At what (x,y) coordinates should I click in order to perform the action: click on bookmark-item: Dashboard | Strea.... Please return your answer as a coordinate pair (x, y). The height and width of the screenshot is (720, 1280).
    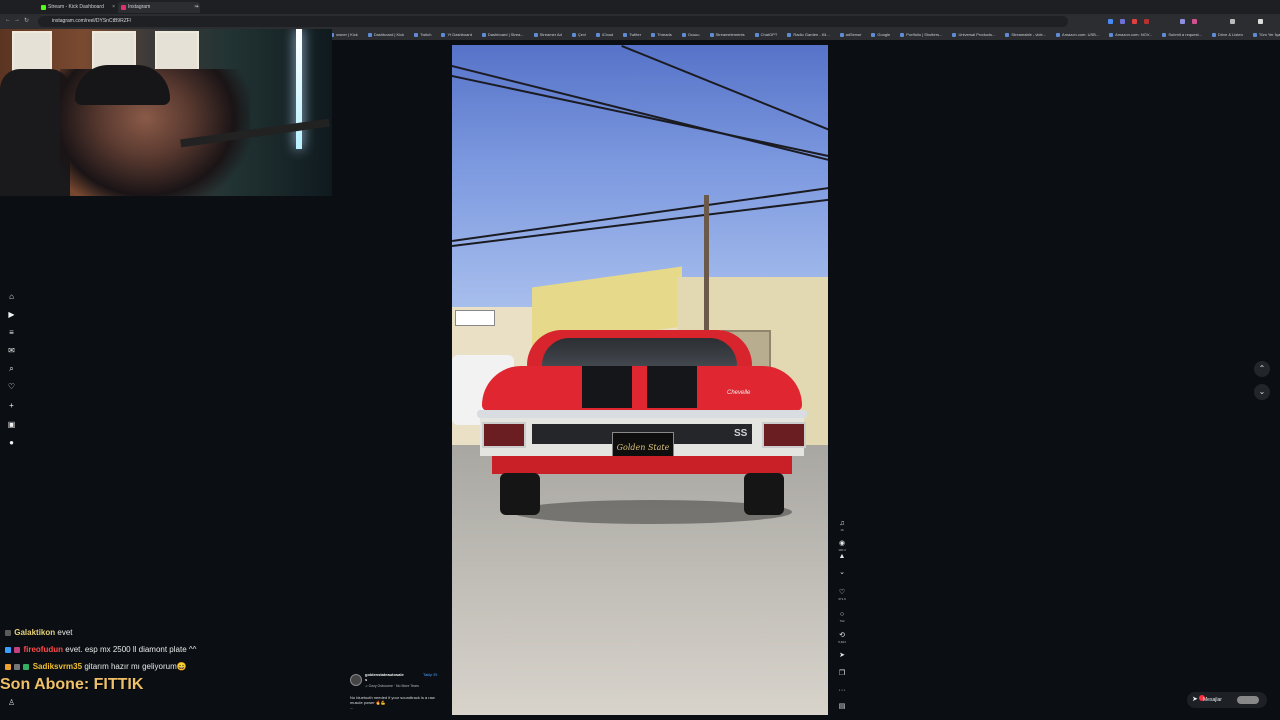
    Looking at the image, I should click on (502, 34).